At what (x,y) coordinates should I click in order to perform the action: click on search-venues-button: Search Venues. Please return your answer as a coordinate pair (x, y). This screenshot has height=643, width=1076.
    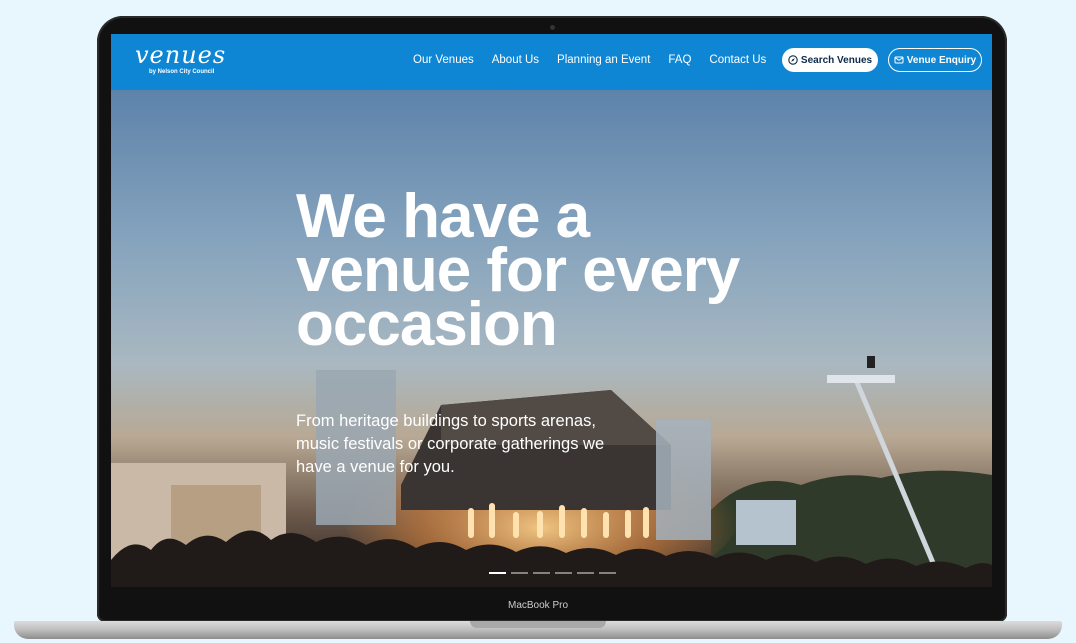
    Looking at the image, I should click on (830, 60).